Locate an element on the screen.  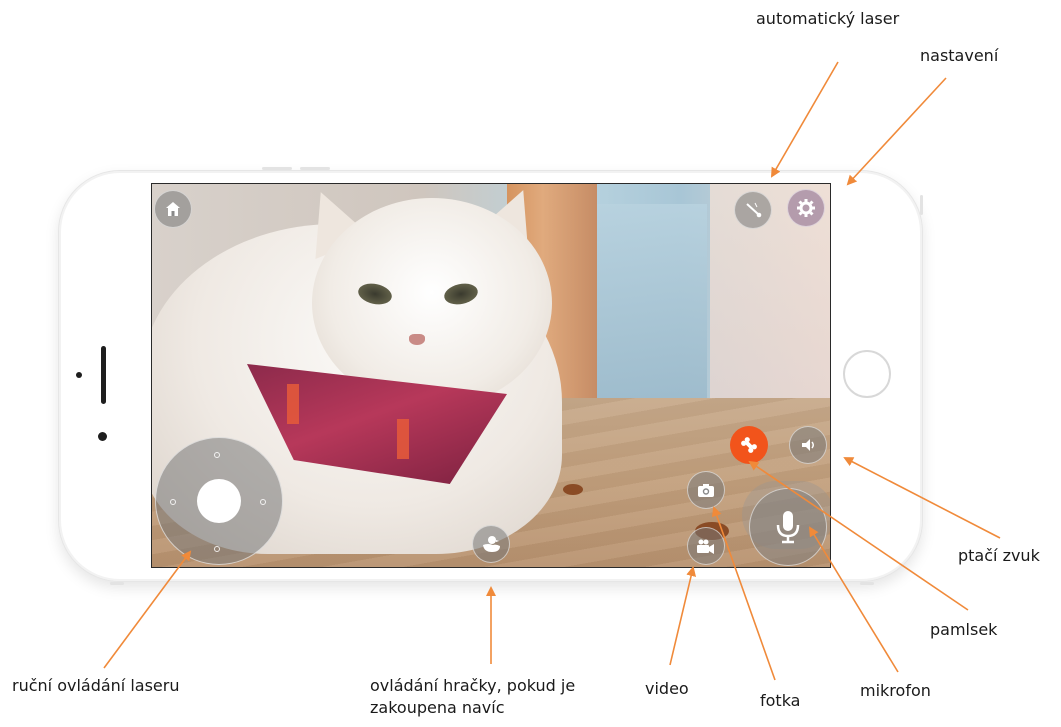
label-video: video is located at coordinates (667, 688).